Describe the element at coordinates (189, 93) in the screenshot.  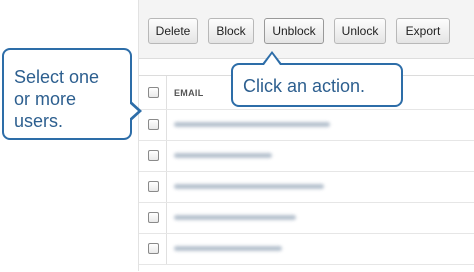
I see `email-column-header: EMAIL` at that location.